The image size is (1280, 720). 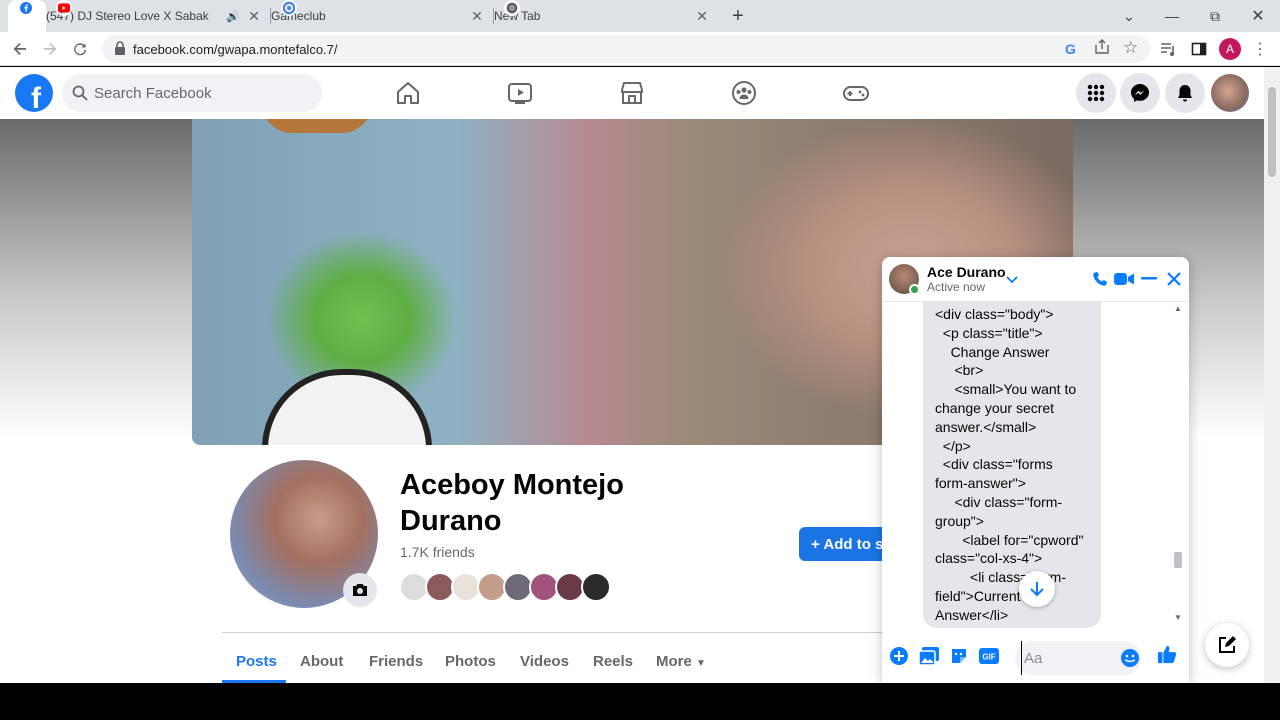 What do you see at coordinates (856, 93) in the screenshot?
I see `nav-gaming-icon` at bounding box center [856, 93].